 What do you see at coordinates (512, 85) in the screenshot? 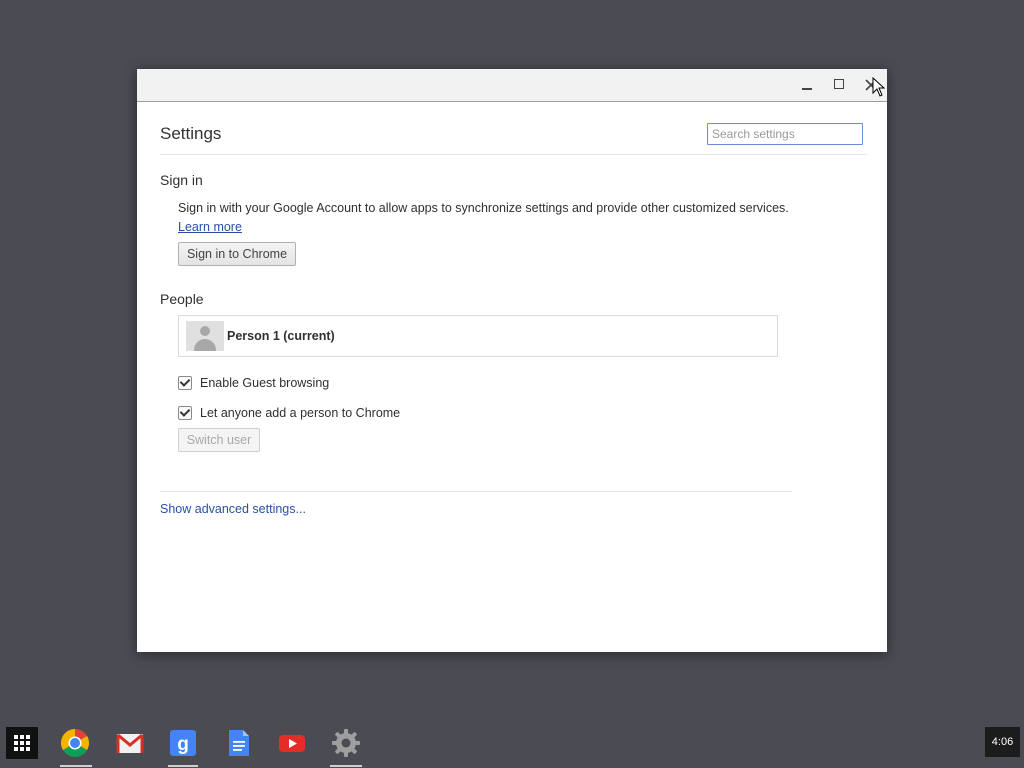
I see `window-titlebar` at bounding box center [512, 85].